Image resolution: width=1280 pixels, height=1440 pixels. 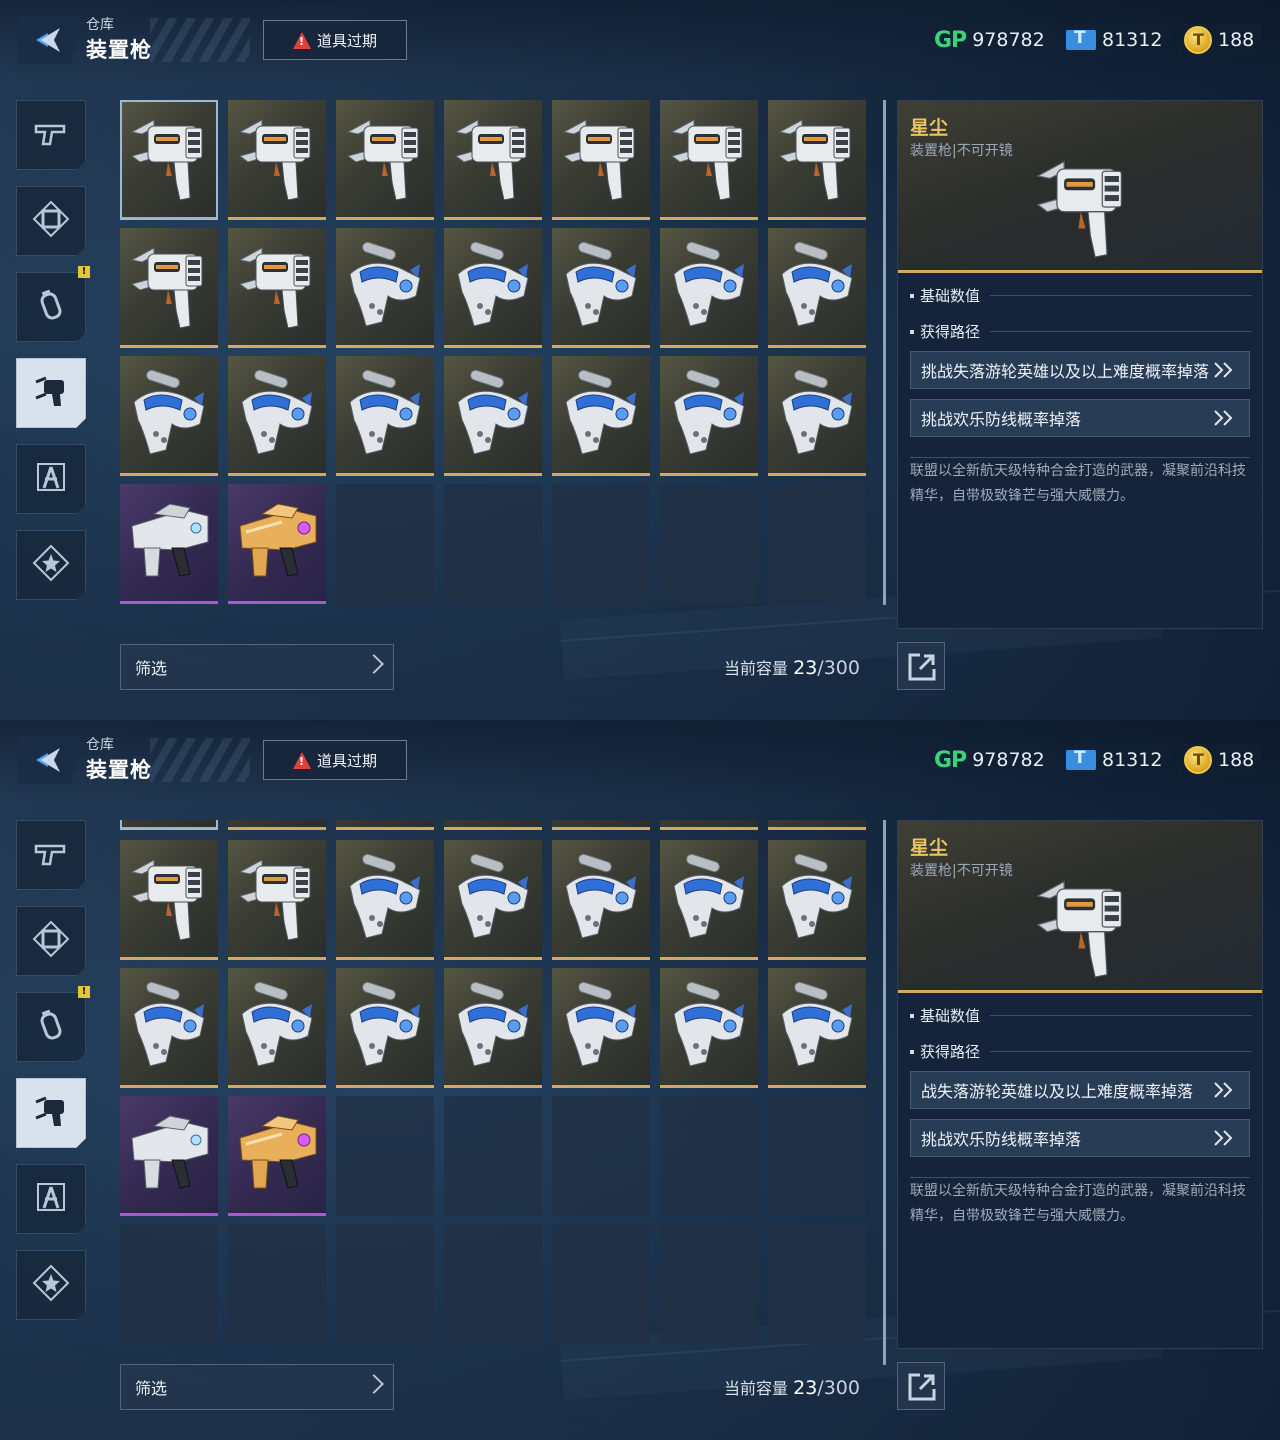 I want to click on page-title: 装置枪, so click(x=119, y=50).